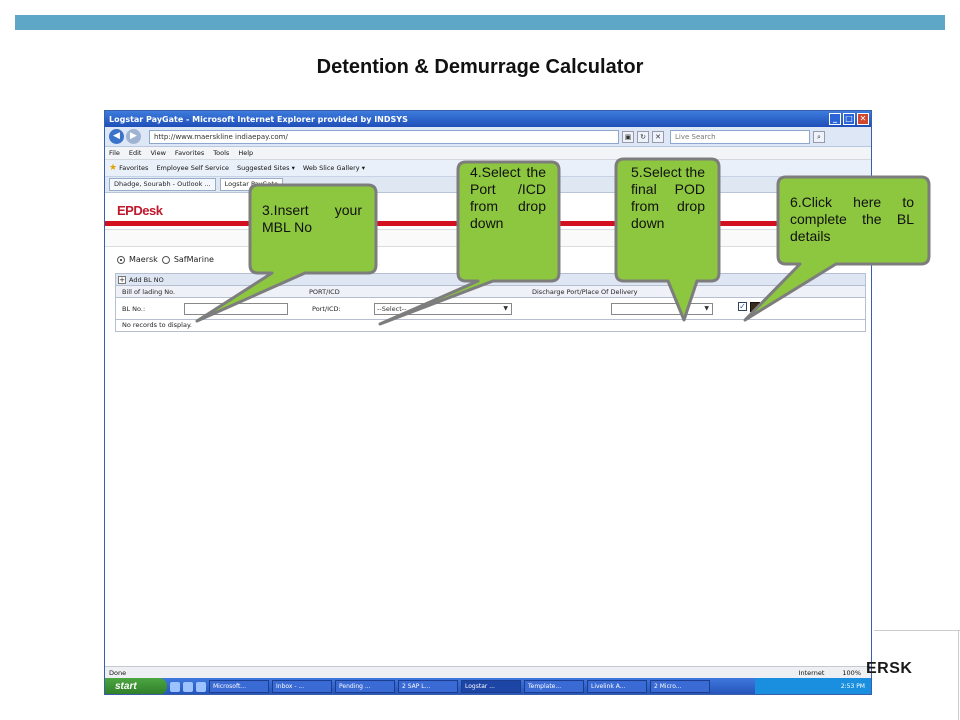 The width and height of the screenshot is (960, 720). I want to click on radio-safmarine, so click(165, 259).